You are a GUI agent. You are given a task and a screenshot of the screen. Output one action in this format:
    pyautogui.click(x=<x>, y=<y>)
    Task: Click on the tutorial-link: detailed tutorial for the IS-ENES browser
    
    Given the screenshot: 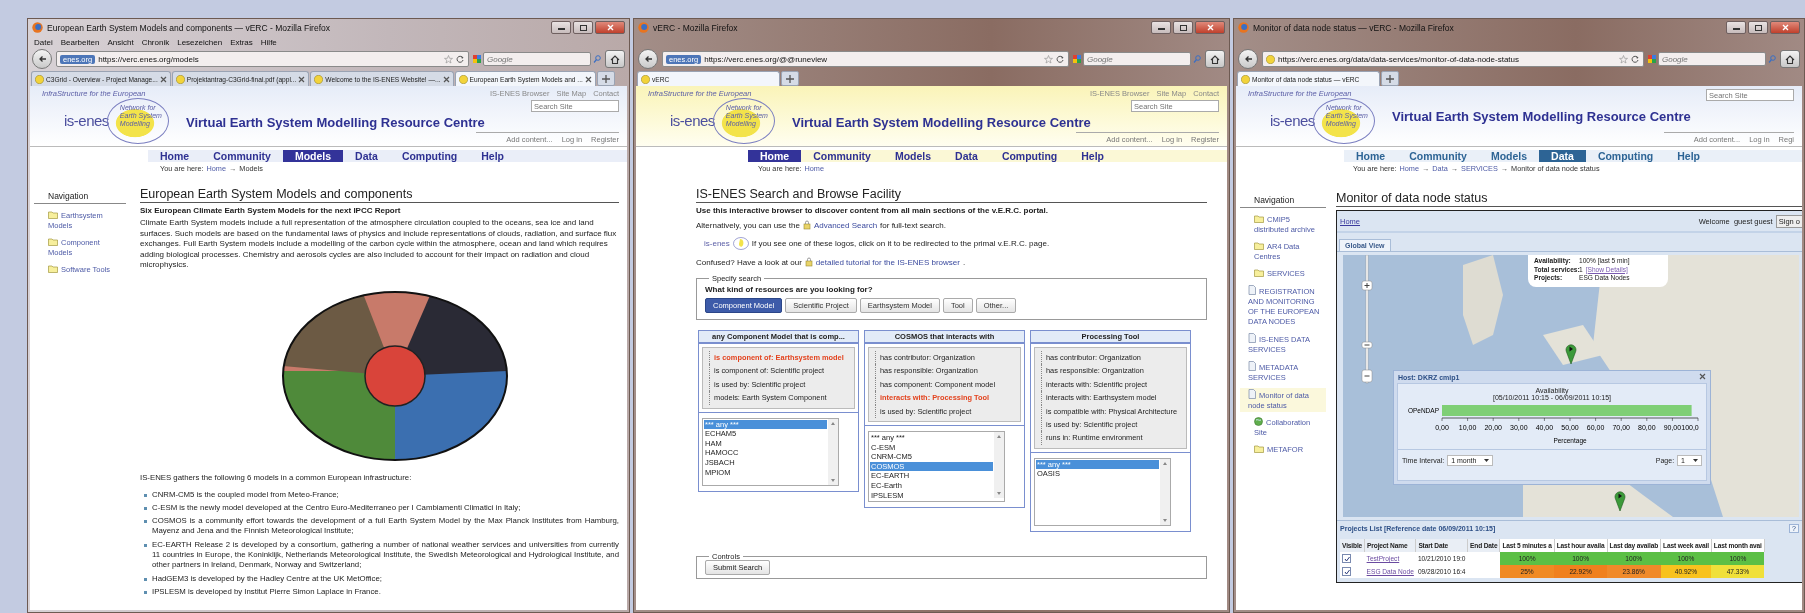 What is the action you would take?
    pyautogui.click(x=887, y=262)
    